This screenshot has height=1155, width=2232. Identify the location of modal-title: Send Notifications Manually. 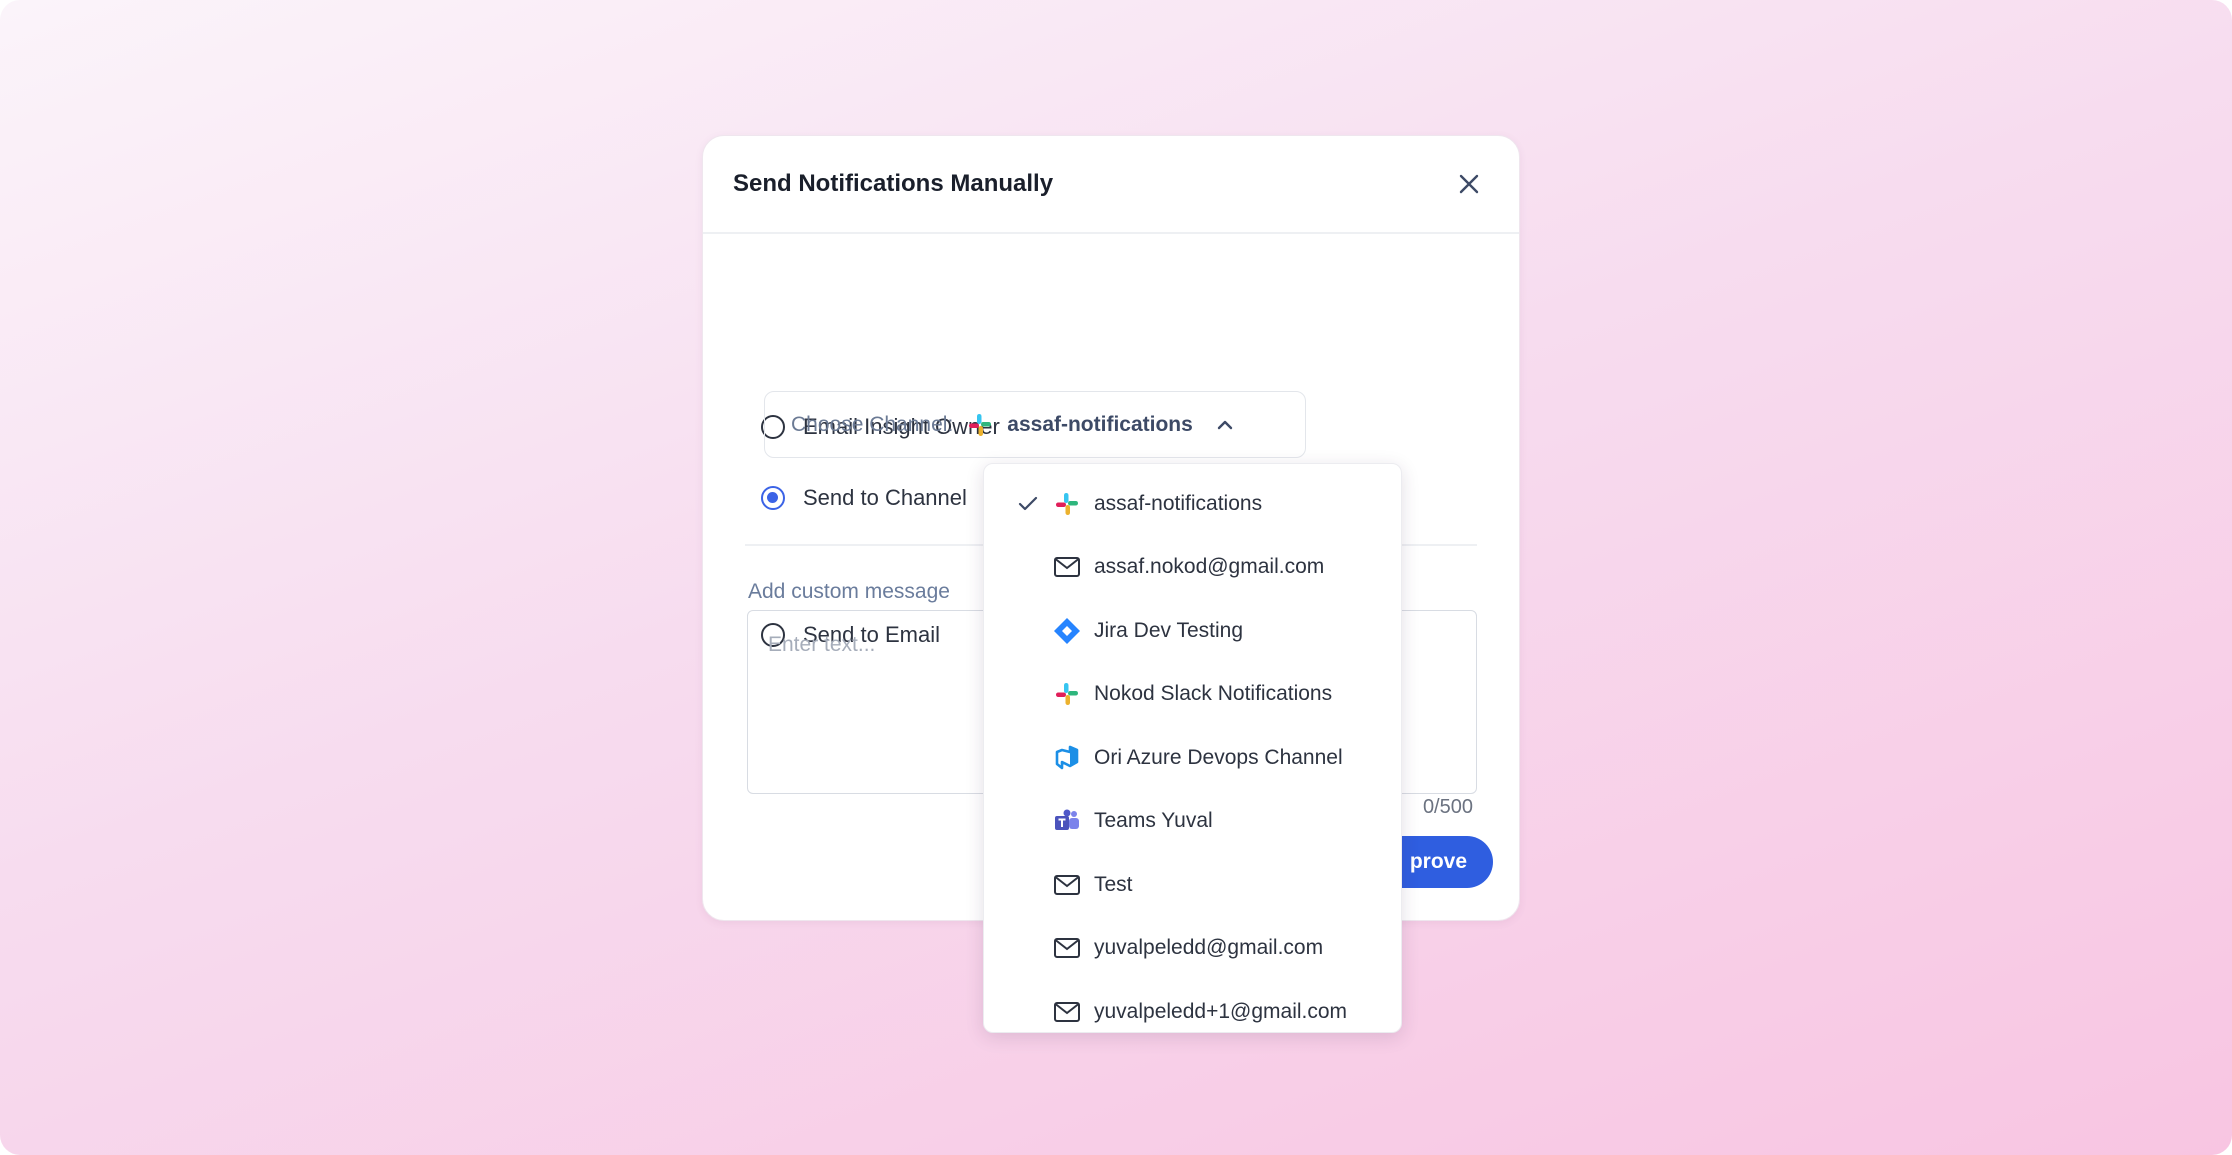
(893, 183).